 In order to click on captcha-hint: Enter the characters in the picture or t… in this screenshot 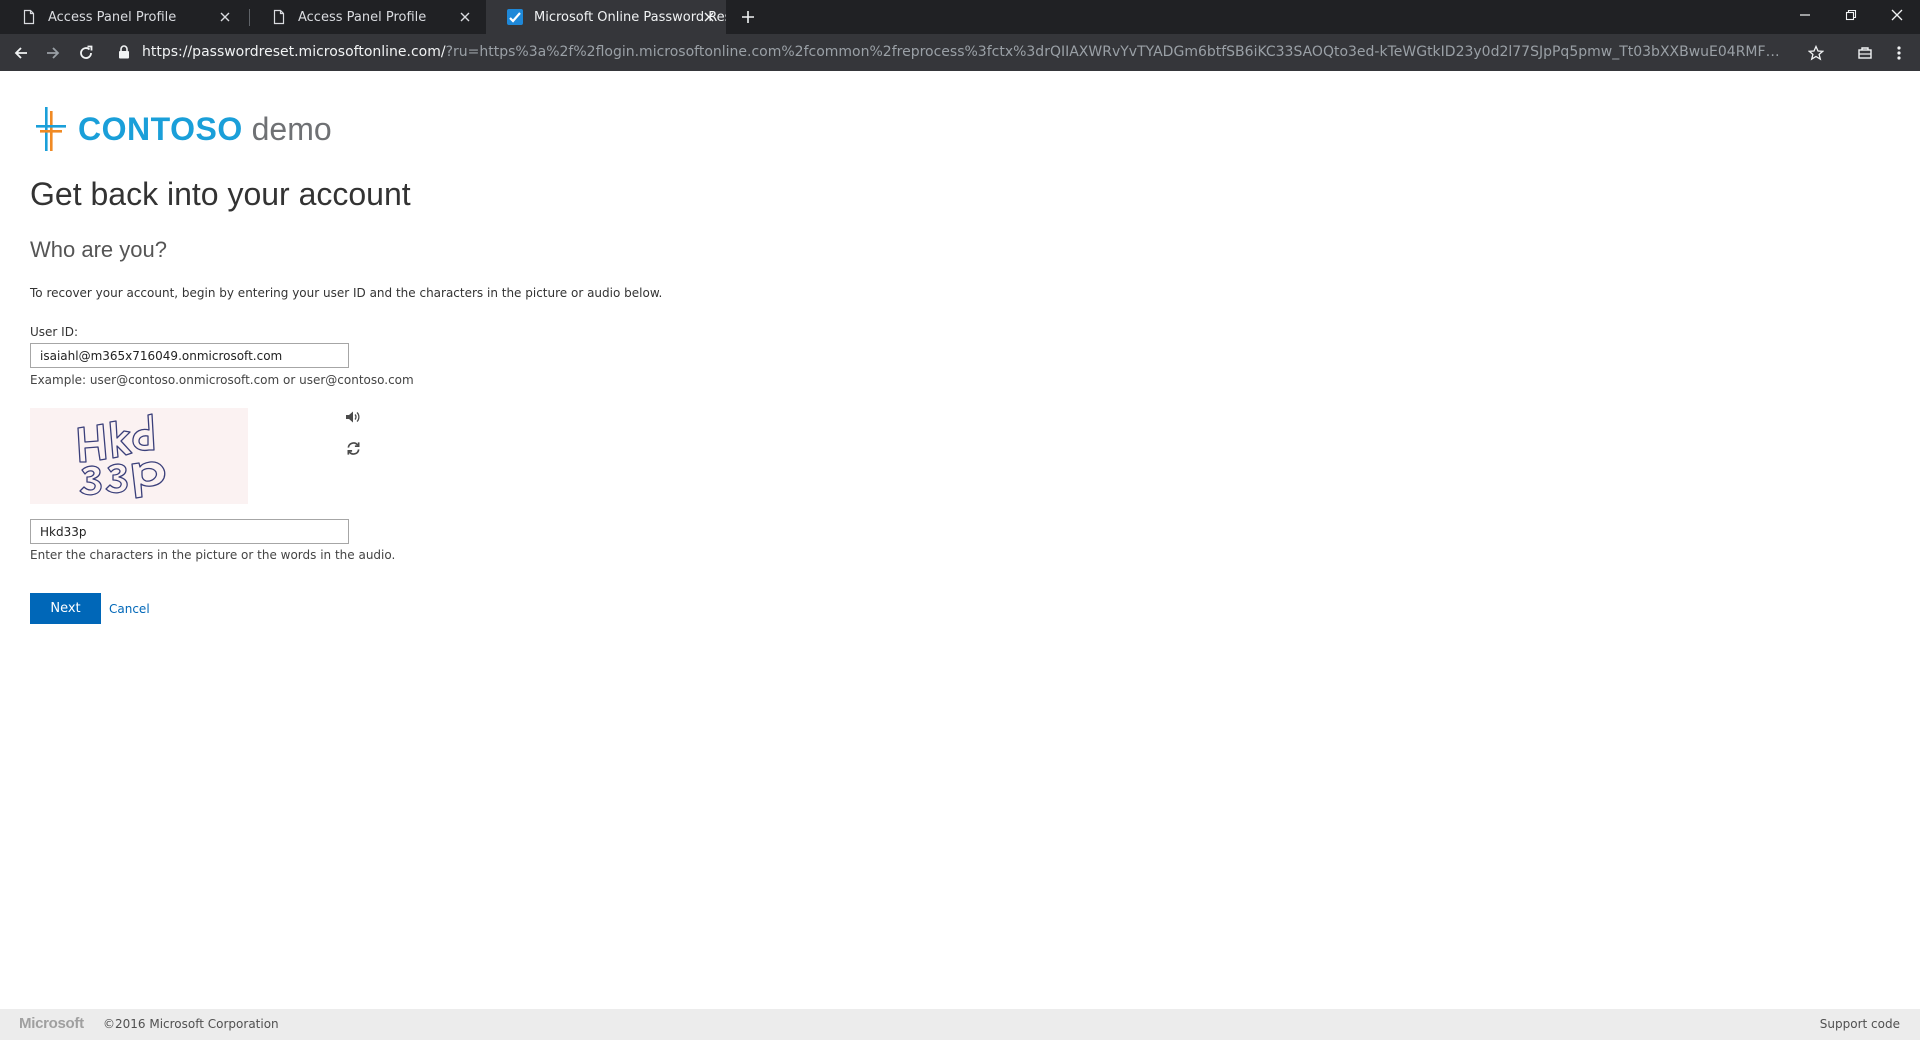, I will do `click(213, 555)`.